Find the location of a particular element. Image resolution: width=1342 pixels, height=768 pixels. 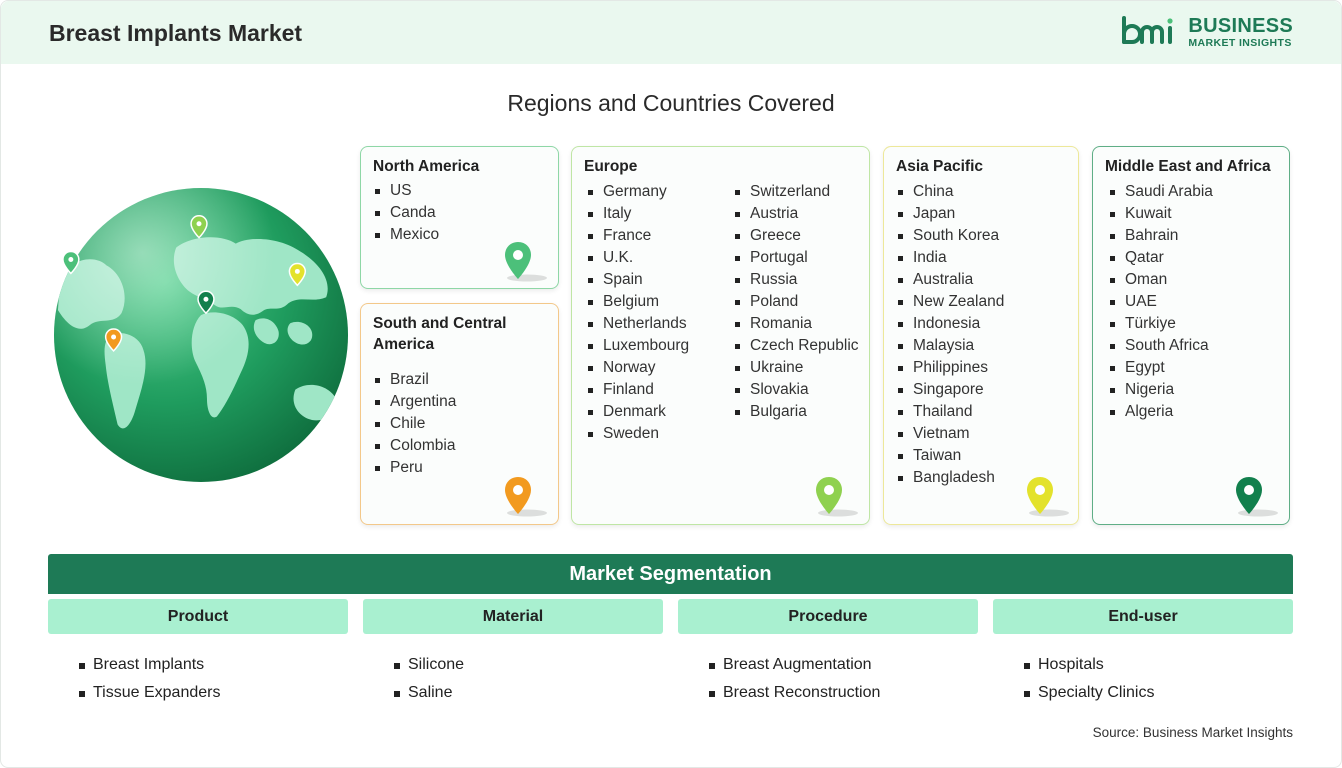

country-item: Czech Republic is located at coordinates (796, 346).